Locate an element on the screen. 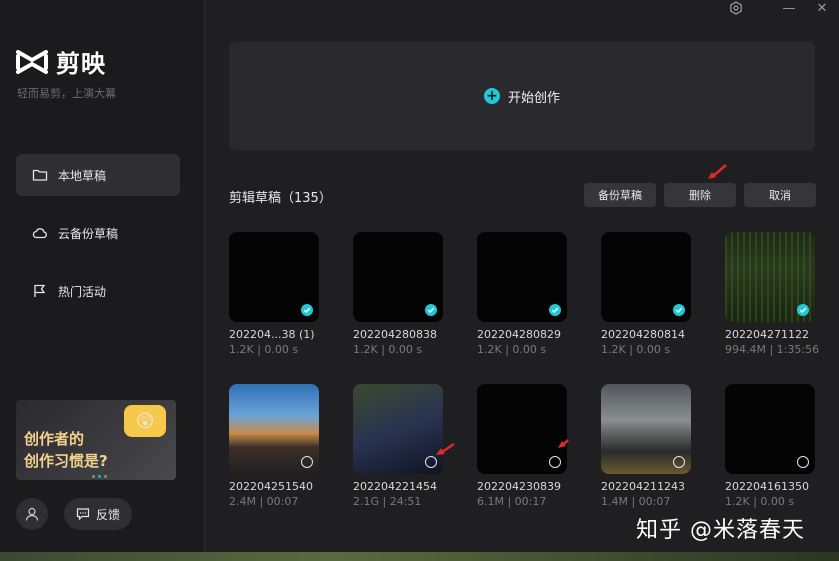 This screenshot has width=839, height=561. plus-icon: + is located at coordinates (491, 96).